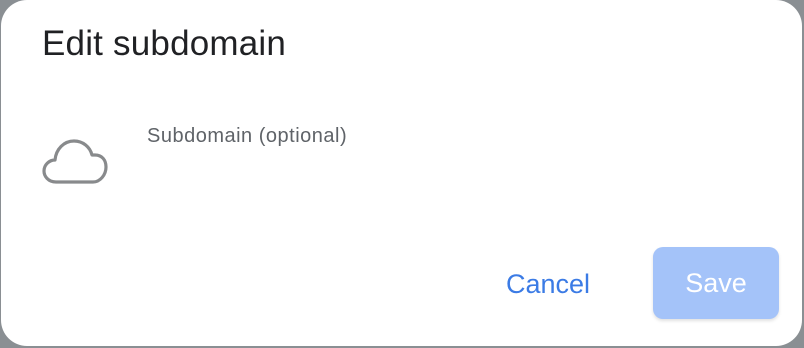 The width and height of the screenshot is (804, 348). I want to click on cancel-button: Cancel, so click(548, 284).